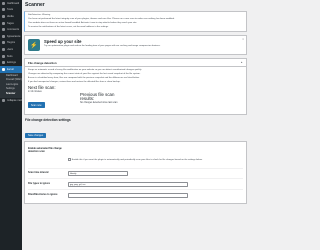 The width and height of the screenshot is (320, 250). I want to click on sidebar-item: Settings, so click(11, 62).